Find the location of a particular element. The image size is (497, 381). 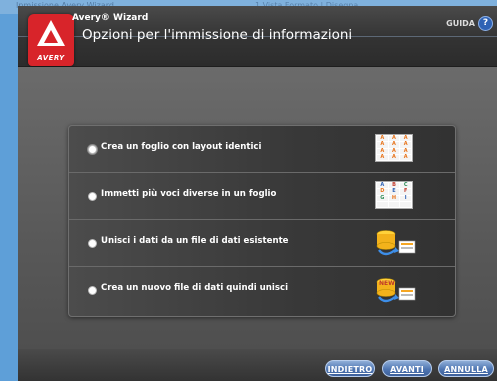

new-database-icon: NEW is located at coordinates (396, 290).